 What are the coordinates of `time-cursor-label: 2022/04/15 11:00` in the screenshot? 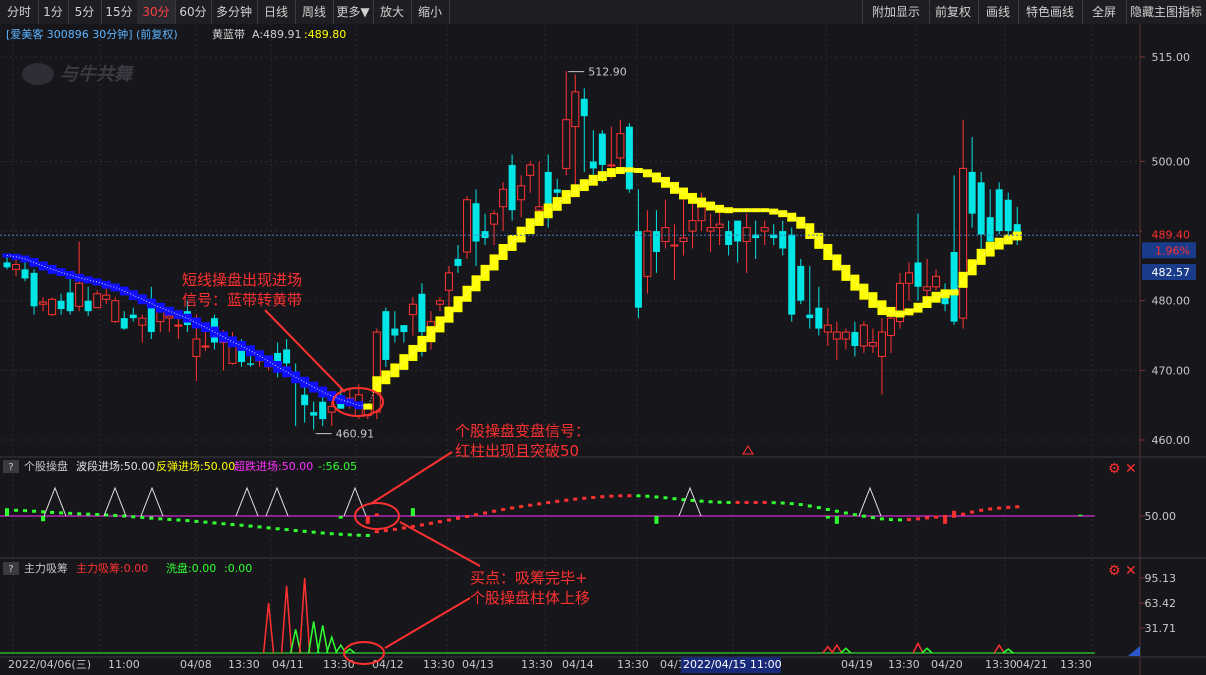 It's located at (732, 664).